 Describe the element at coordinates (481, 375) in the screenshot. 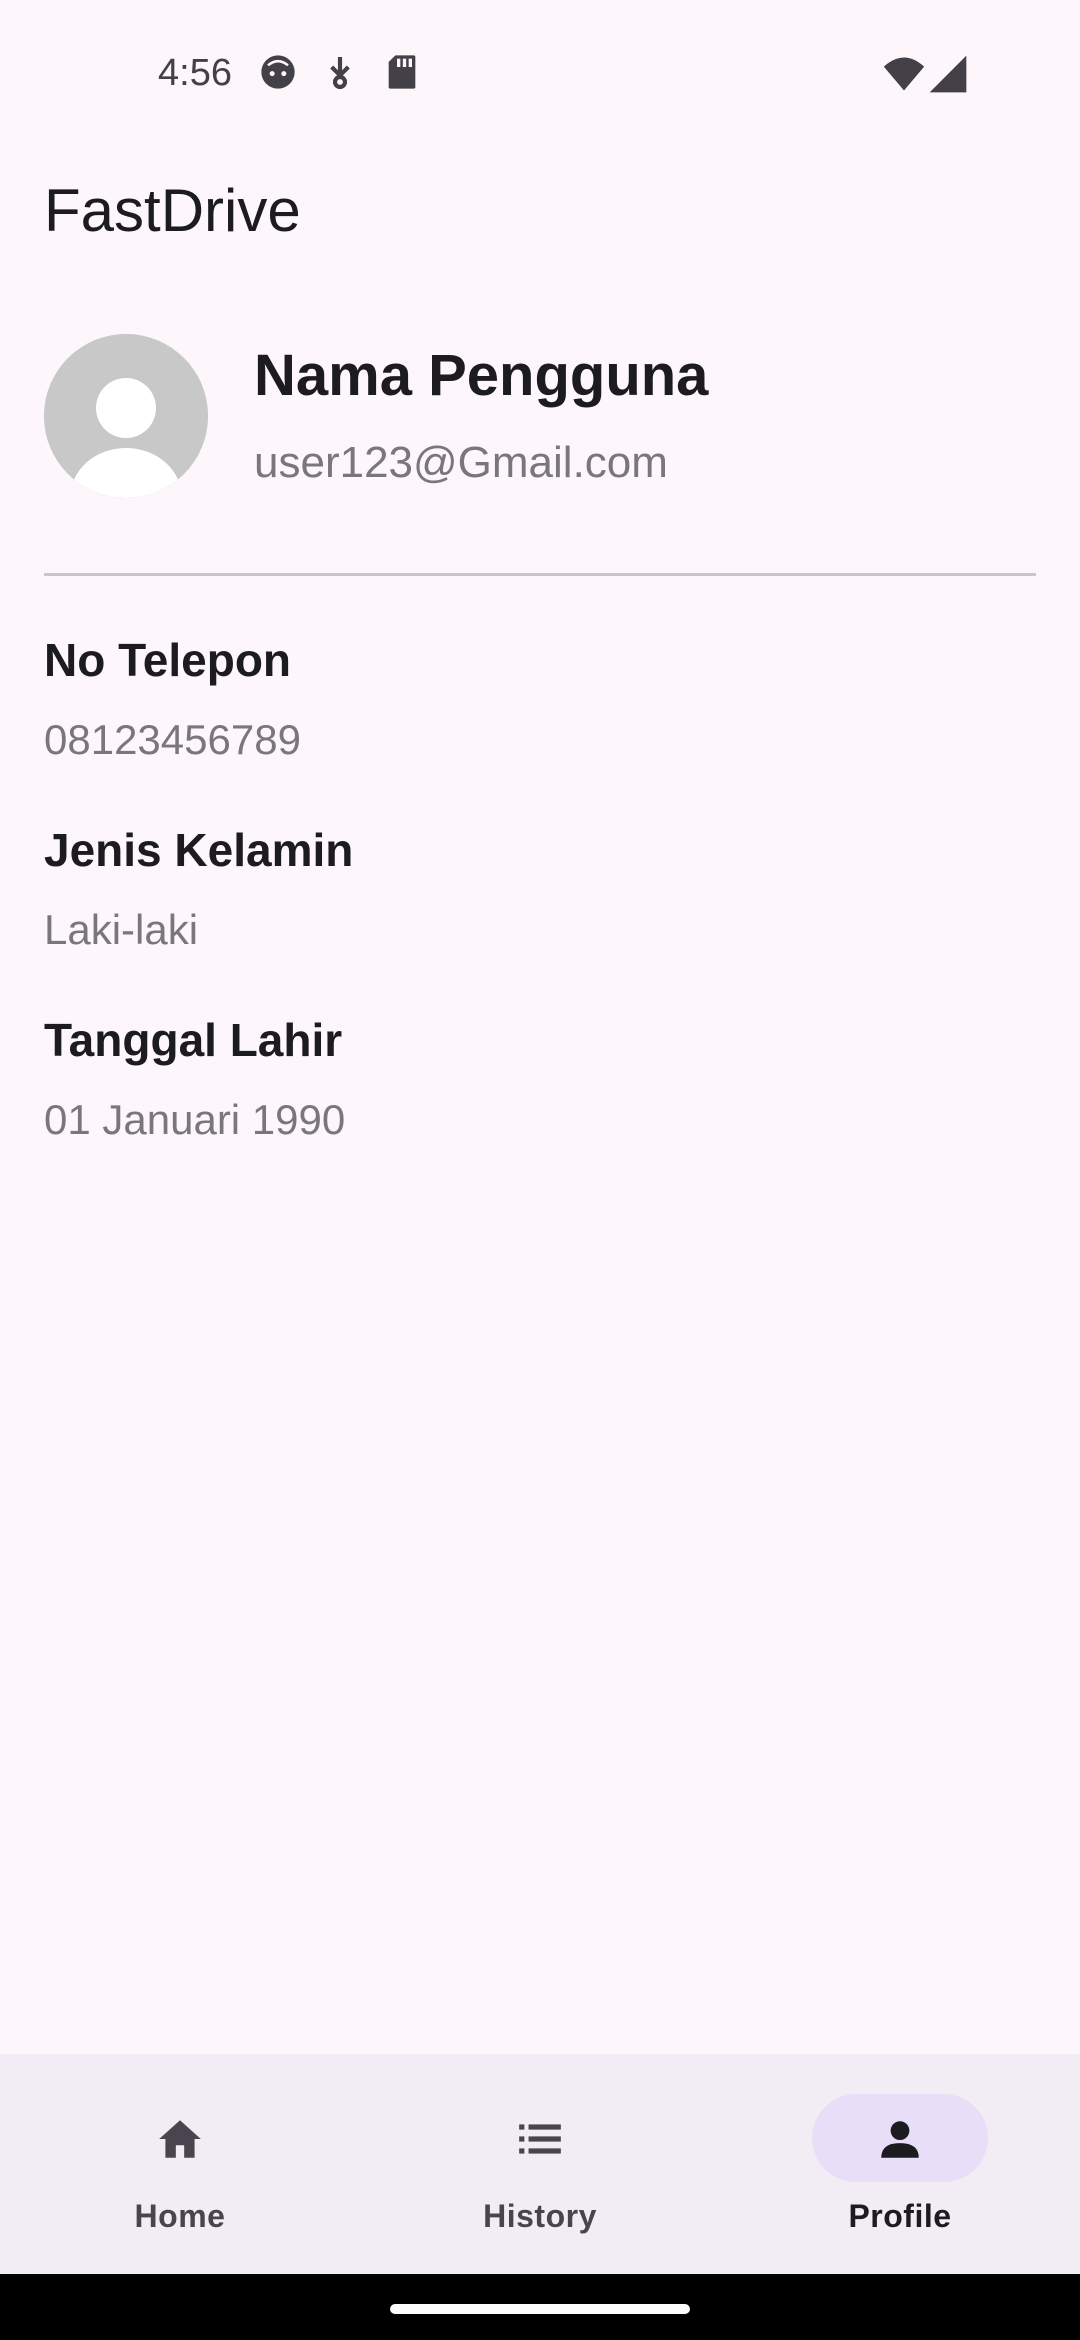

I see `profile-name: Nama Pengguna` at that location.